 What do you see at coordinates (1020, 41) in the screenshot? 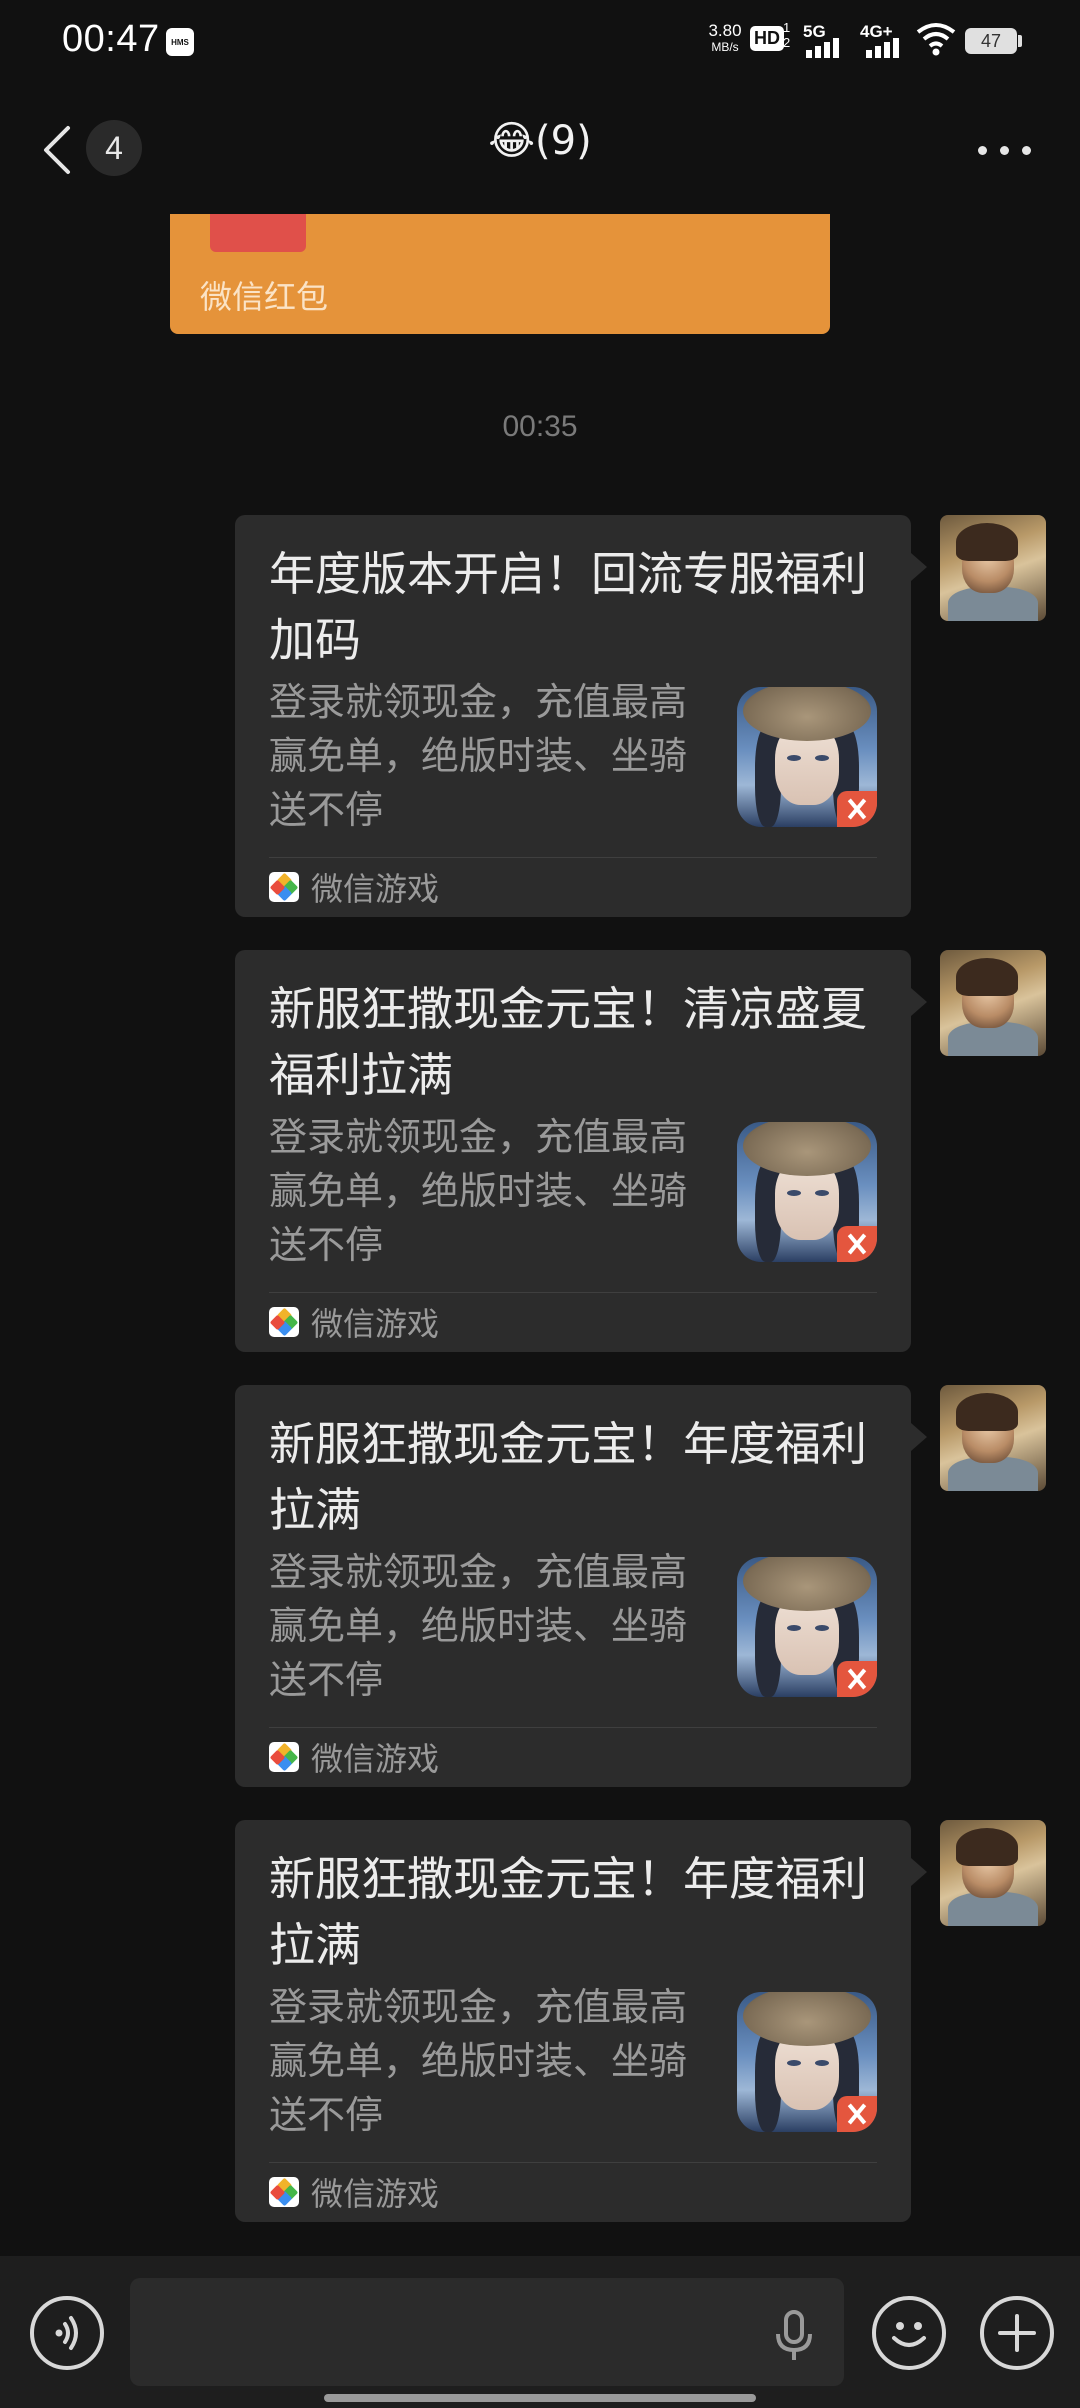
I see `battery-cap` at bounding box center [1020, 41].